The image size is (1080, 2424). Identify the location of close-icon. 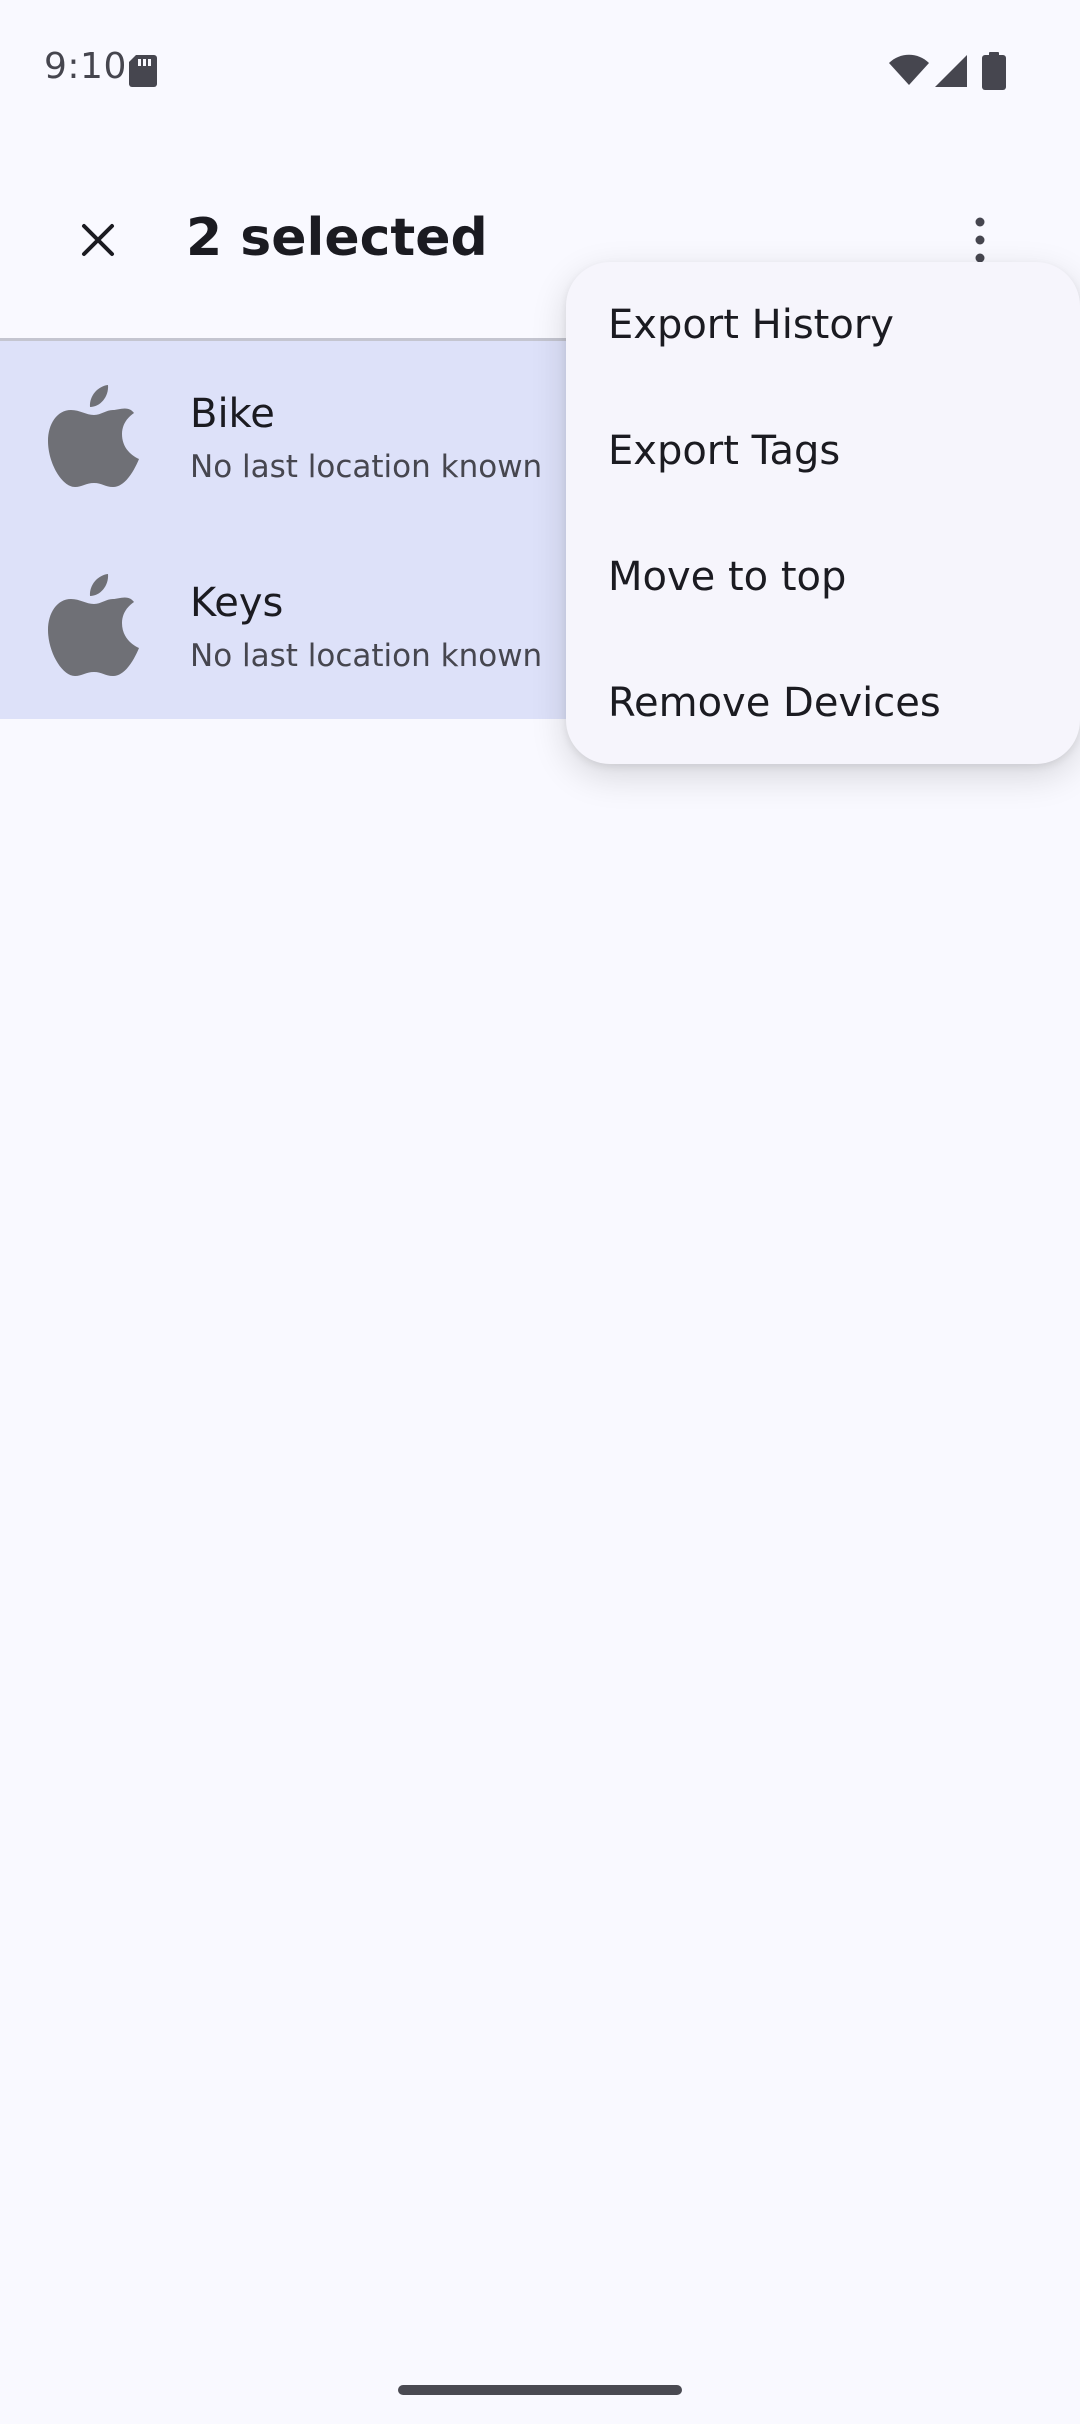
(98, 240).